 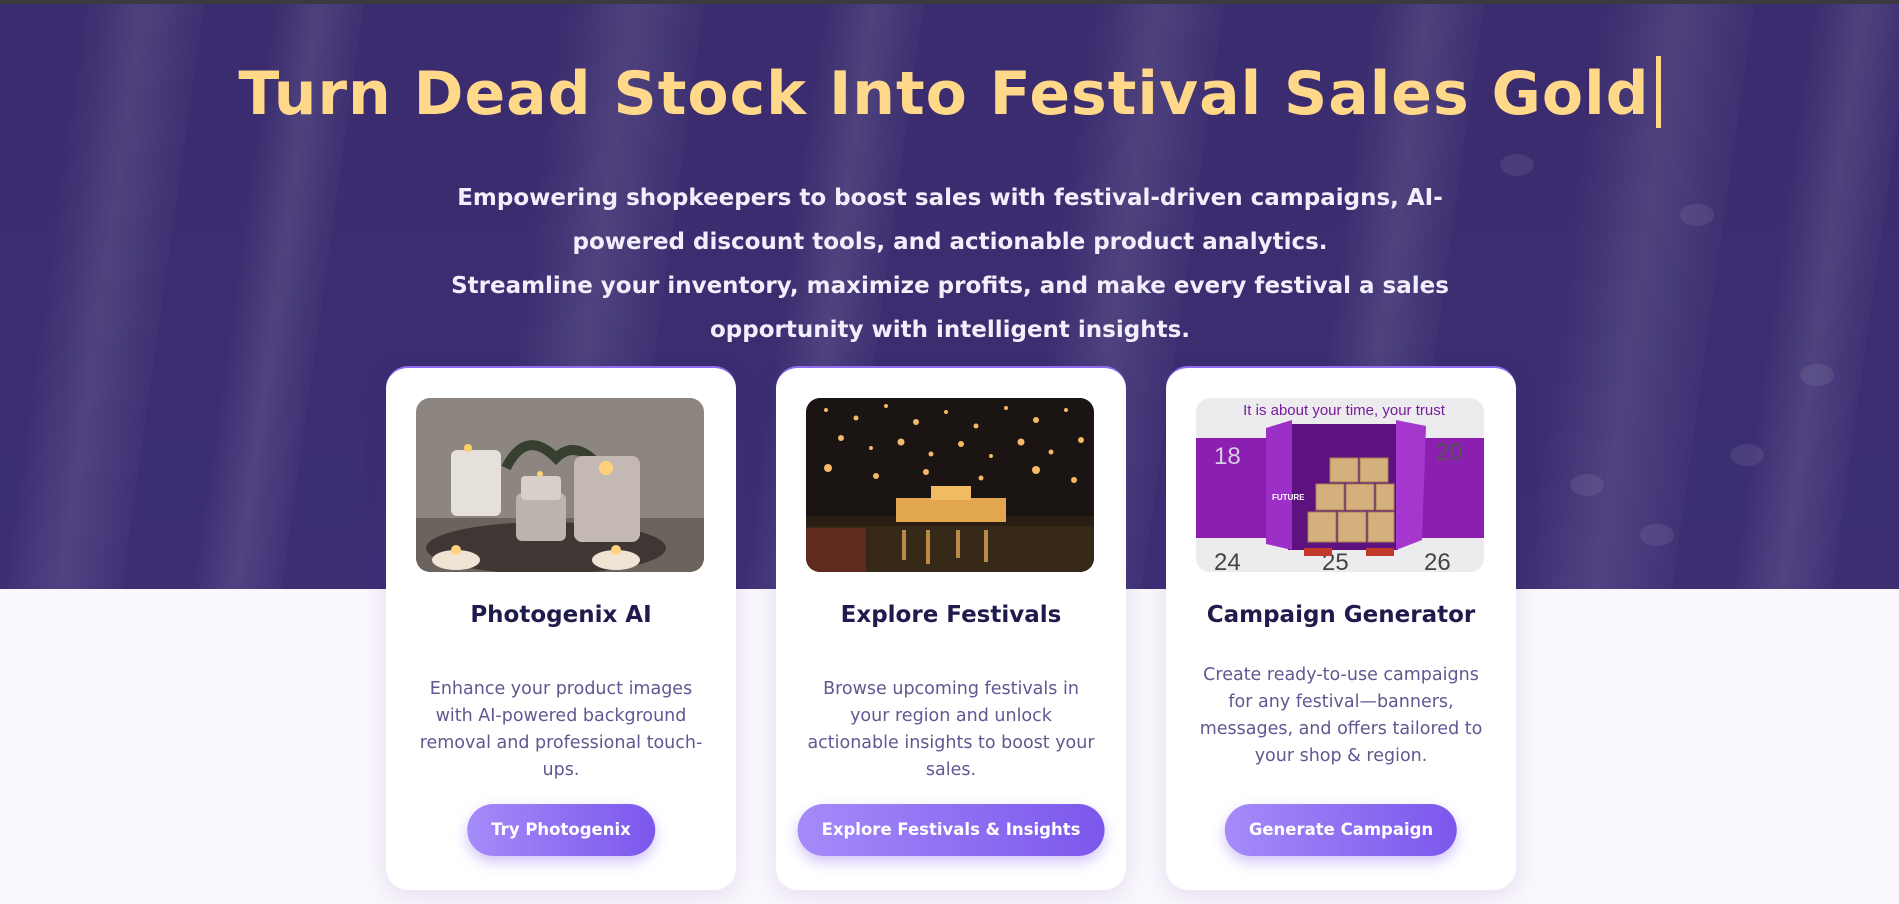 I want to click on ad-tagline: It is about your time, your trust, so click(x=1344, y=410).